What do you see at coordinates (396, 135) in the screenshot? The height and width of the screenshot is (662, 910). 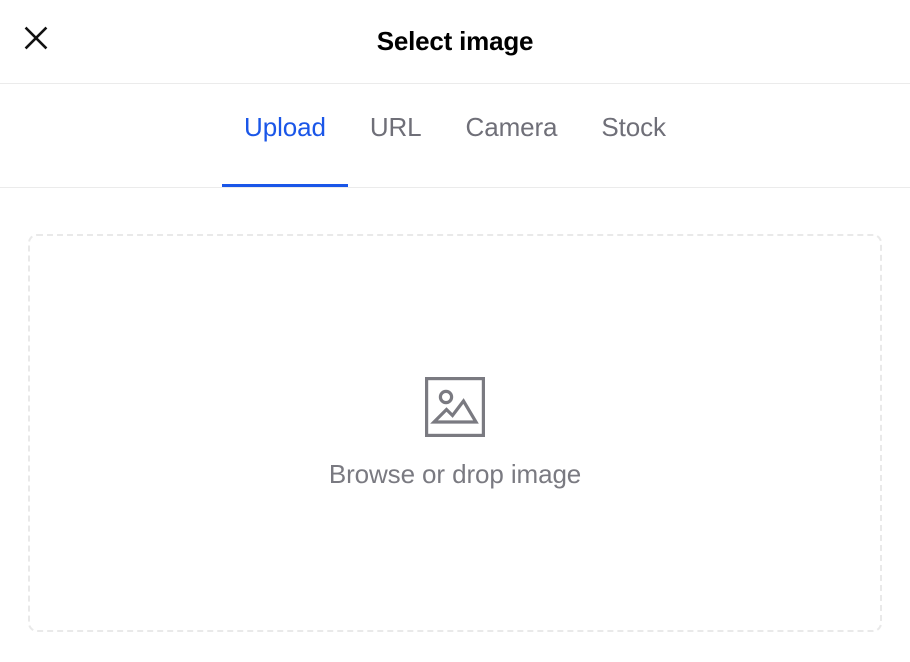 I see `tab-url: URL` at bounding box center [396, 135].